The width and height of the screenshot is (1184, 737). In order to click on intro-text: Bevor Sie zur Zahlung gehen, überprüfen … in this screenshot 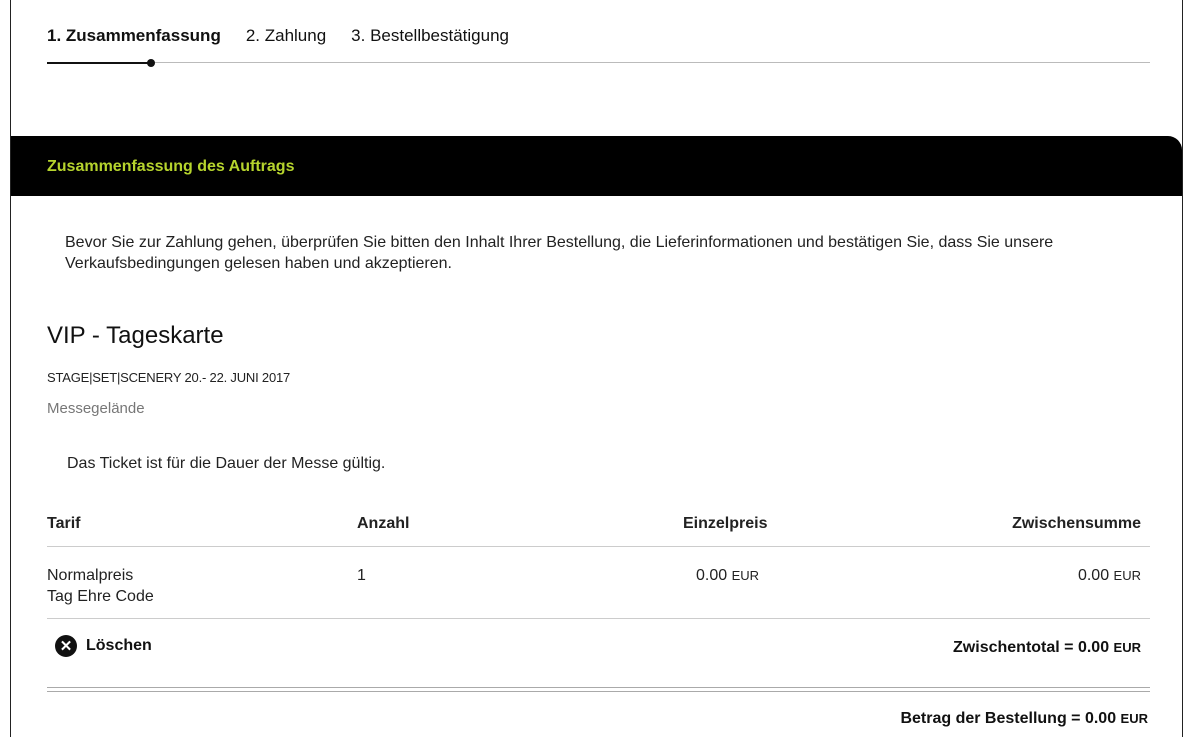, I will do `click(559, 253)`.